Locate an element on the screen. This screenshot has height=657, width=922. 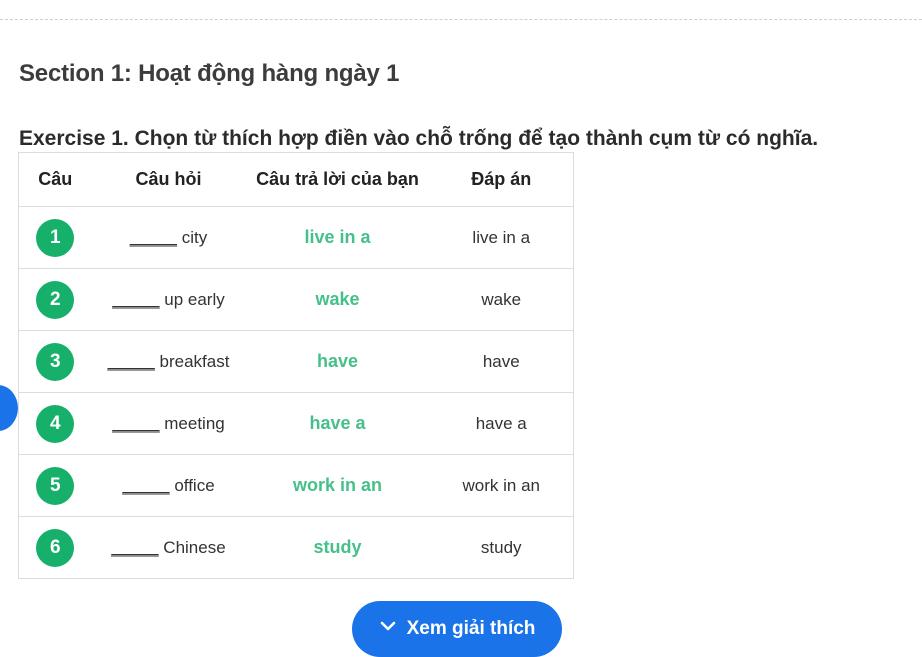
section-title: Section 1: Hoạt động hàng ngày 1 is located at coordinates (209, 73).